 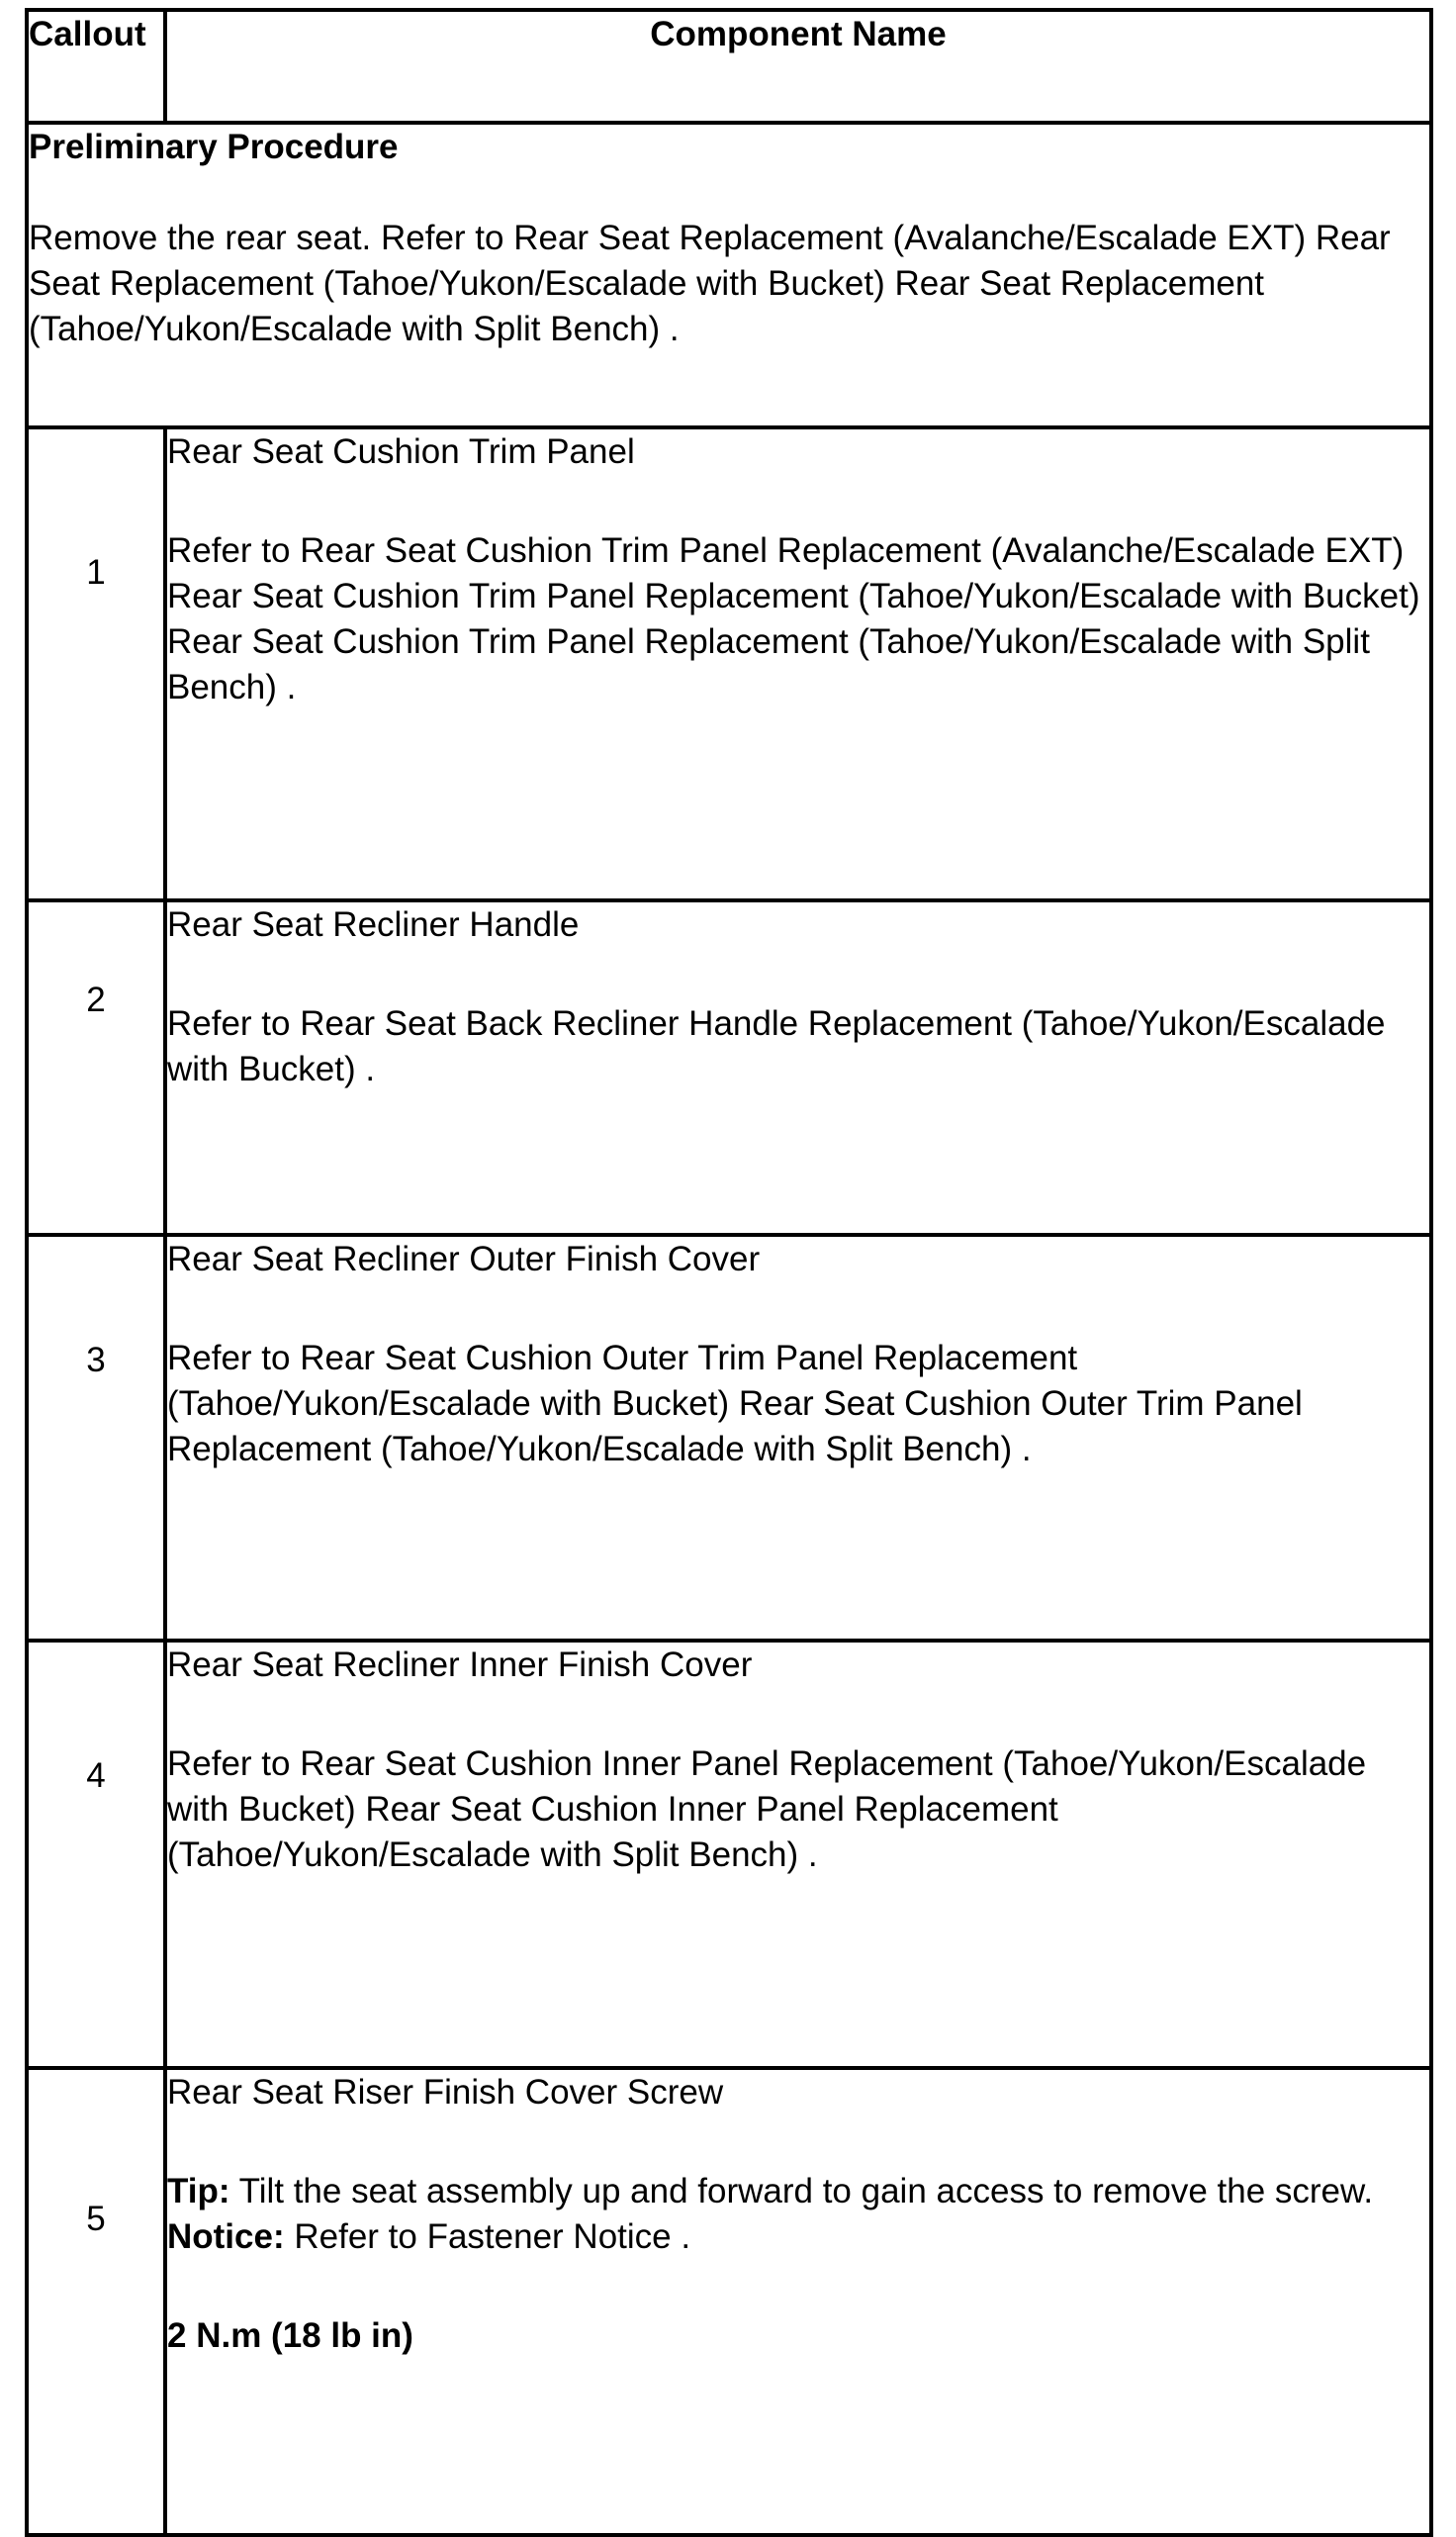 I want to click on component-name: Rear Seat Recliner Outer Finish Cover, so click(x=464, y=1259).